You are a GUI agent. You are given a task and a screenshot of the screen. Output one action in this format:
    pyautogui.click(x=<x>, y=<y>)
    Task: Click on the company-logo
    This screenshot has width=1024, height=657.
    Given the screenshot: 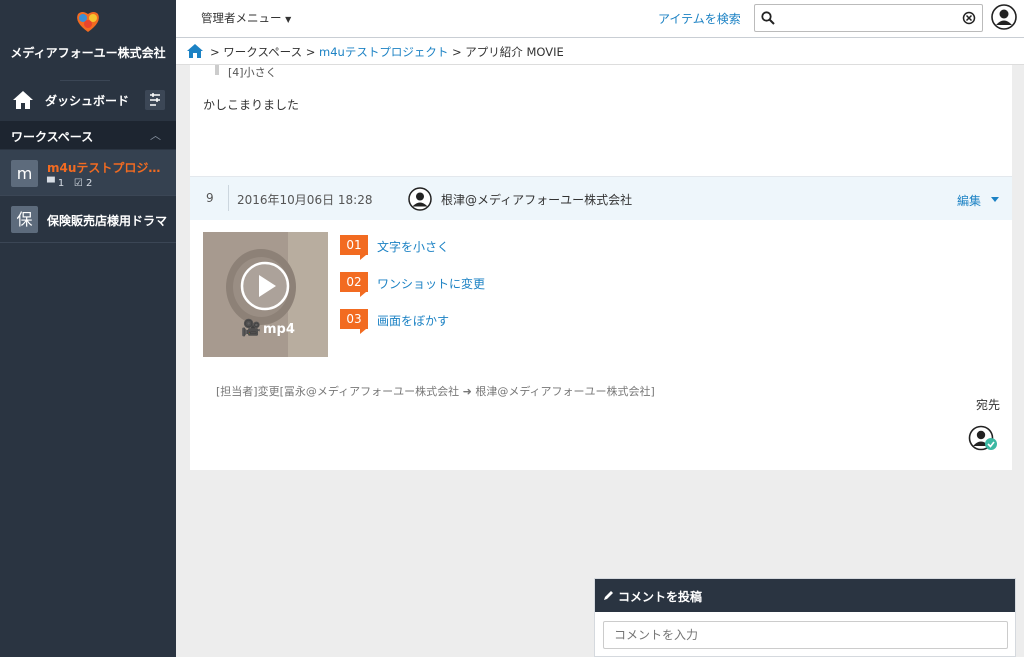 What is the action you would take?
    pyautogui.click(x=88, y=22)
    